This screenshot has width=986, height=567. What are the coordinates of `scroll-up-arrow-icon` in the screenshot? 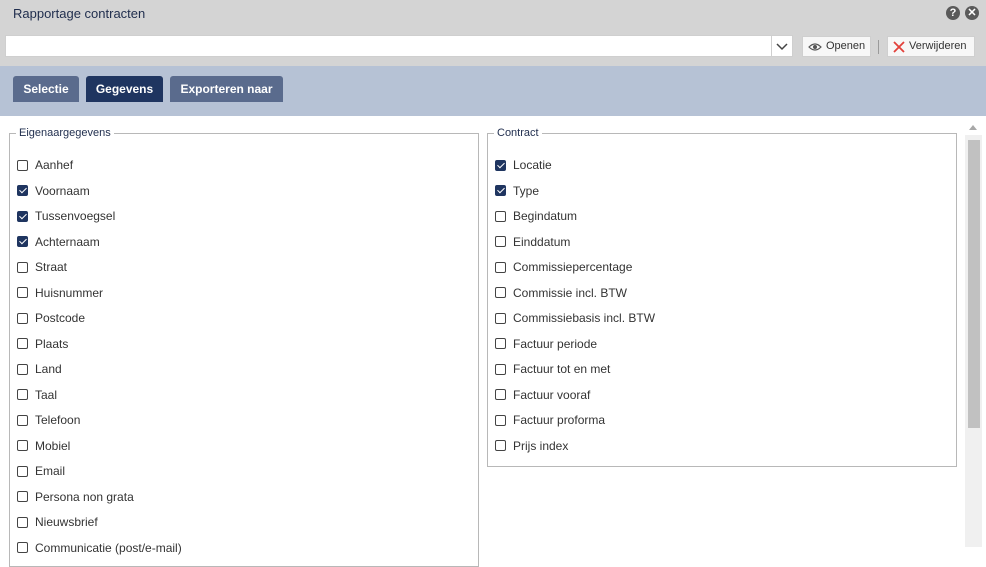 It's located at (973, 127).